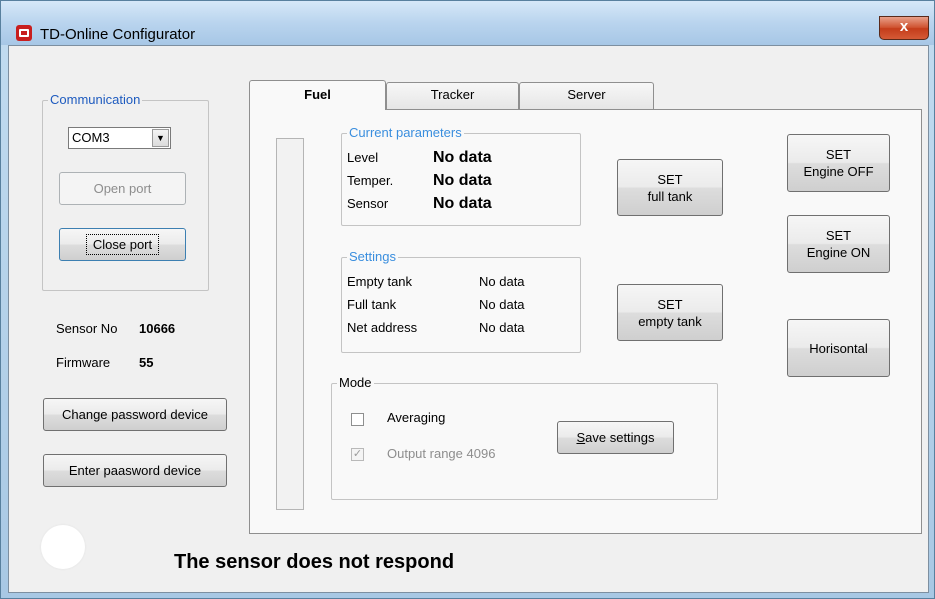 The height and width of the screenshot is (599, 935). What do you see at coordinates (157, 328) in the screenshot?
I see `sensor-no-value: 10666` at bounding box center [157, 328].